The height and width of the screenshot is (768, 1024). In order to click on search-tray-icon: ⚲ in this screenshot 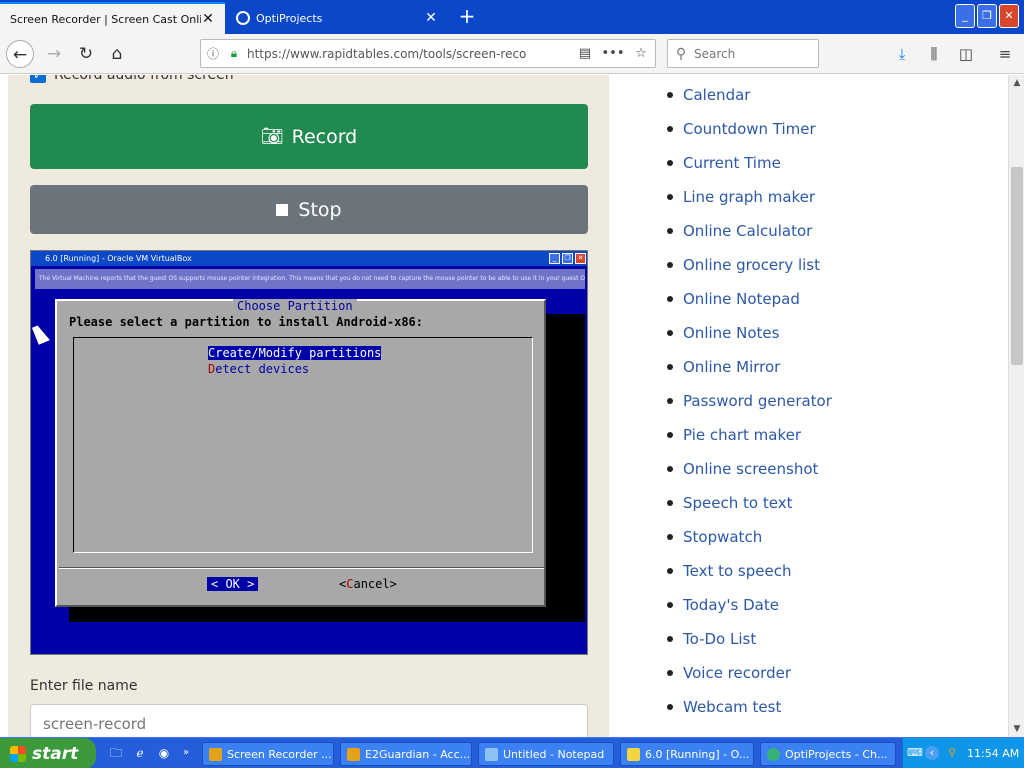, I will do `click(952, 753)`.